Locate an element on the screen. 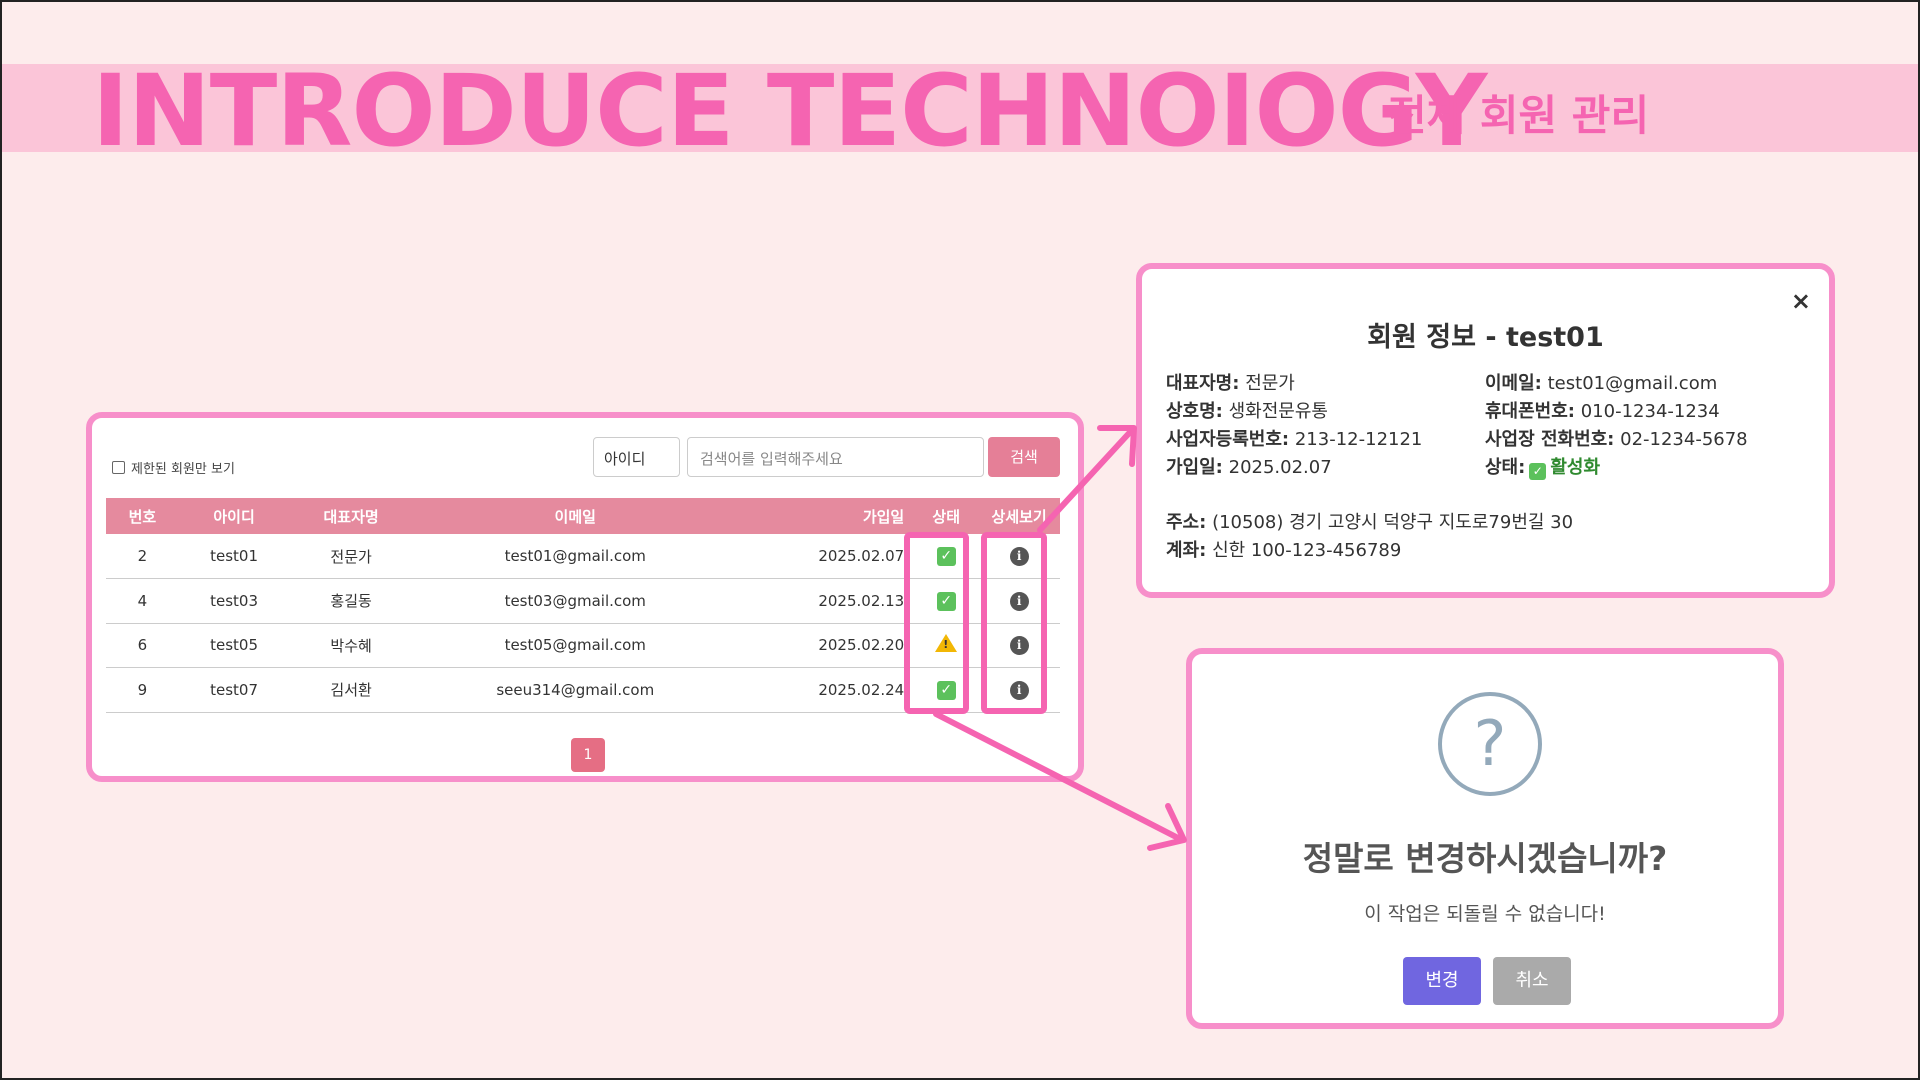 This screenshot has width=1920, height=1080. cell-email: test05@gmail.com is located at coordinates (575, 645).